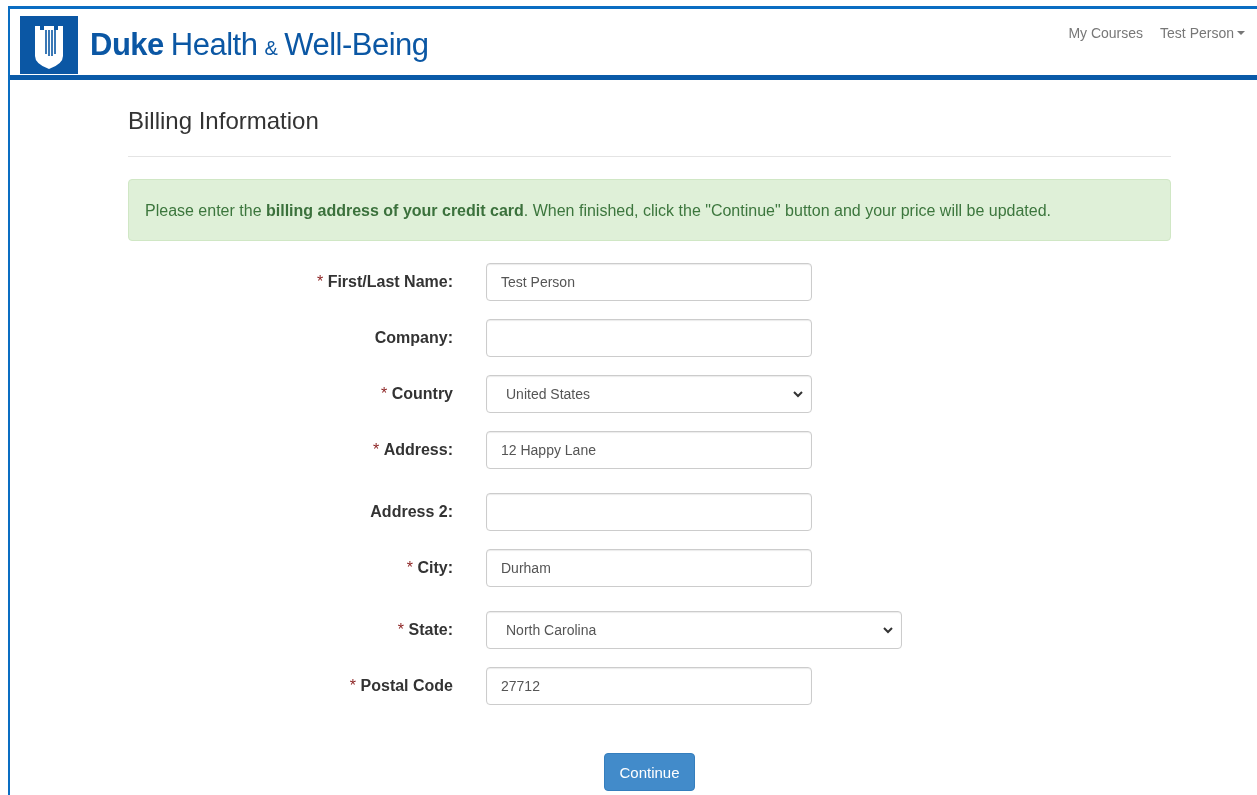 The height and width of the screenshot is (795, 1257). Describe the element at coordinates (649, 210) in the screenshot. I see `info-alert: Please enter the billing address of your credit card. When finished, click the "Continue" button and your price will be updated.` at that location.